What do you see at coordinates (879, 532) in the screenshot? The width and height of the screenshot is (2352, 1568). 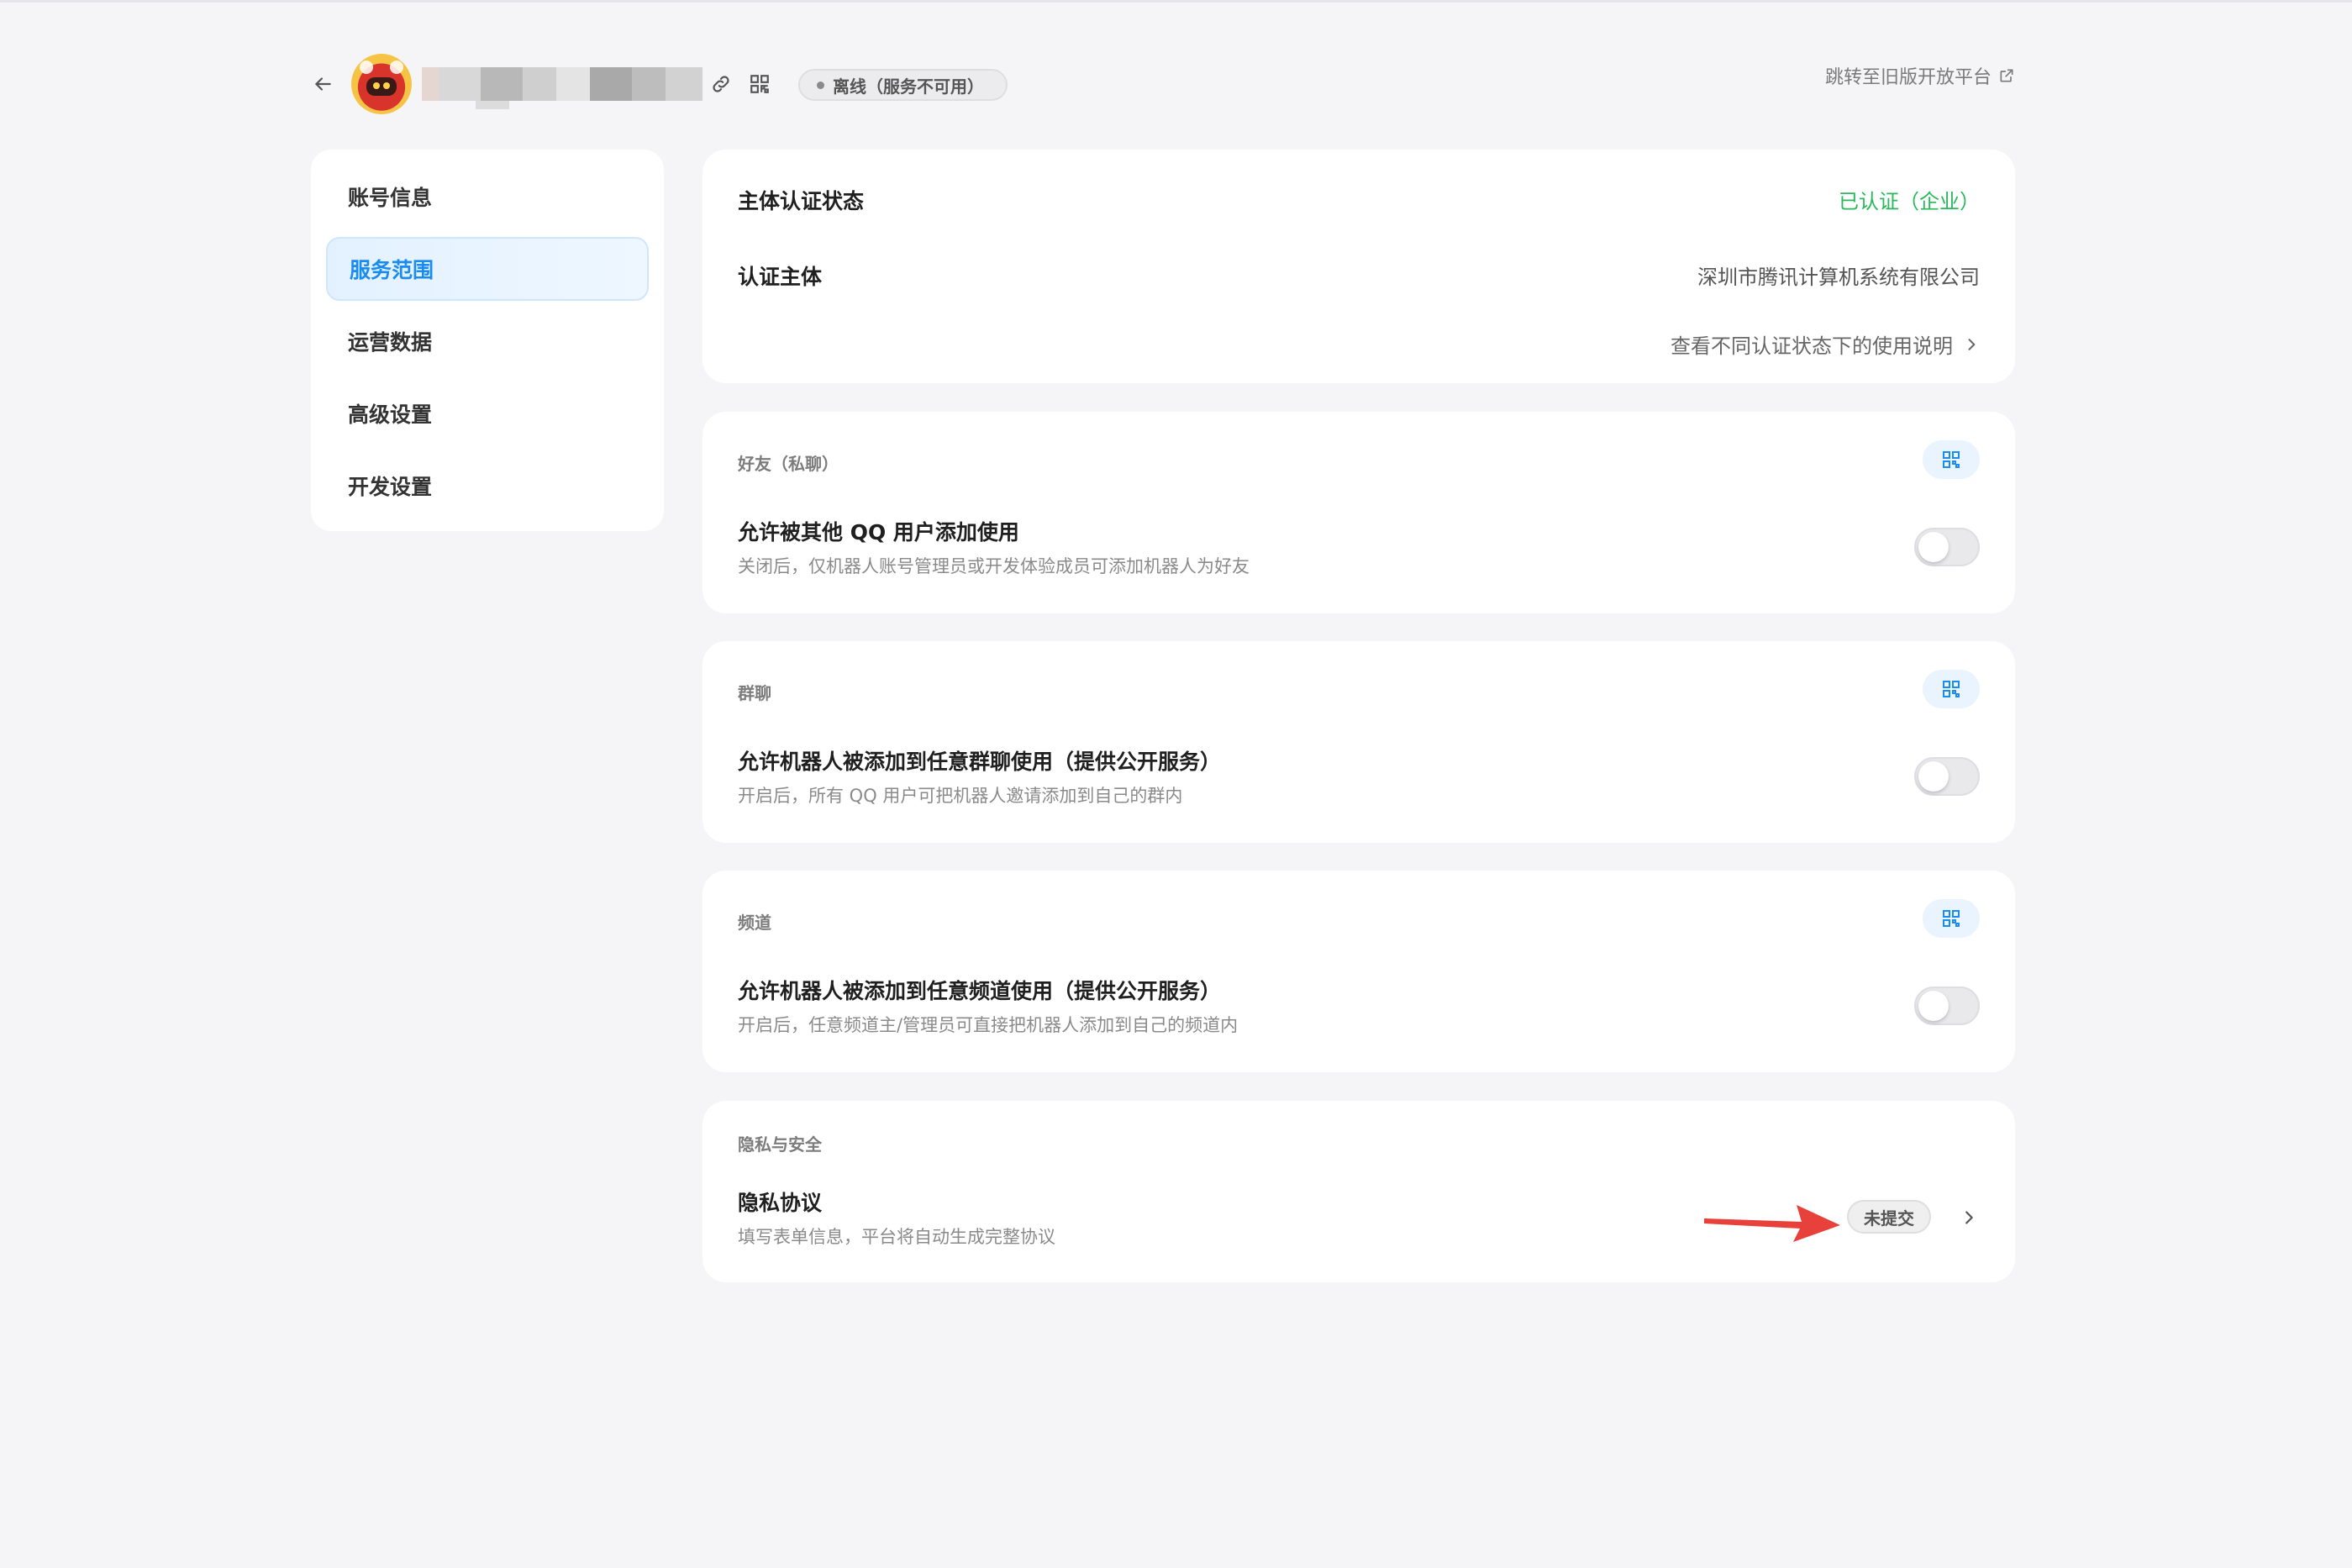 I see `friends-setting-title: 允许被其他 QQ 用户添加使用` at bounding box center [879, 532].